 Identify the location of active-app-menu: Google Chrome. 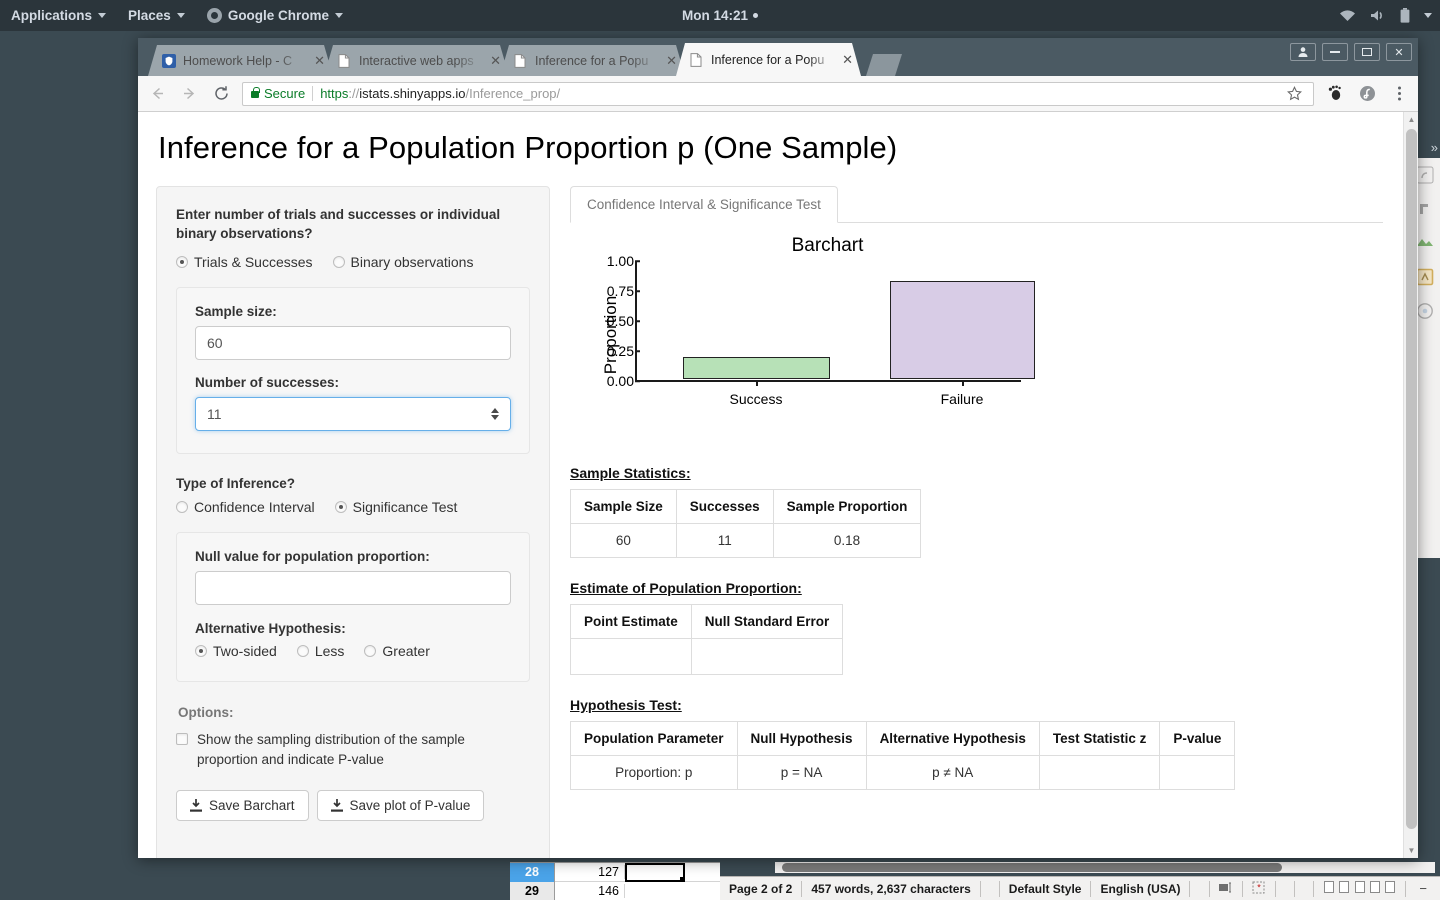
(275, 15).